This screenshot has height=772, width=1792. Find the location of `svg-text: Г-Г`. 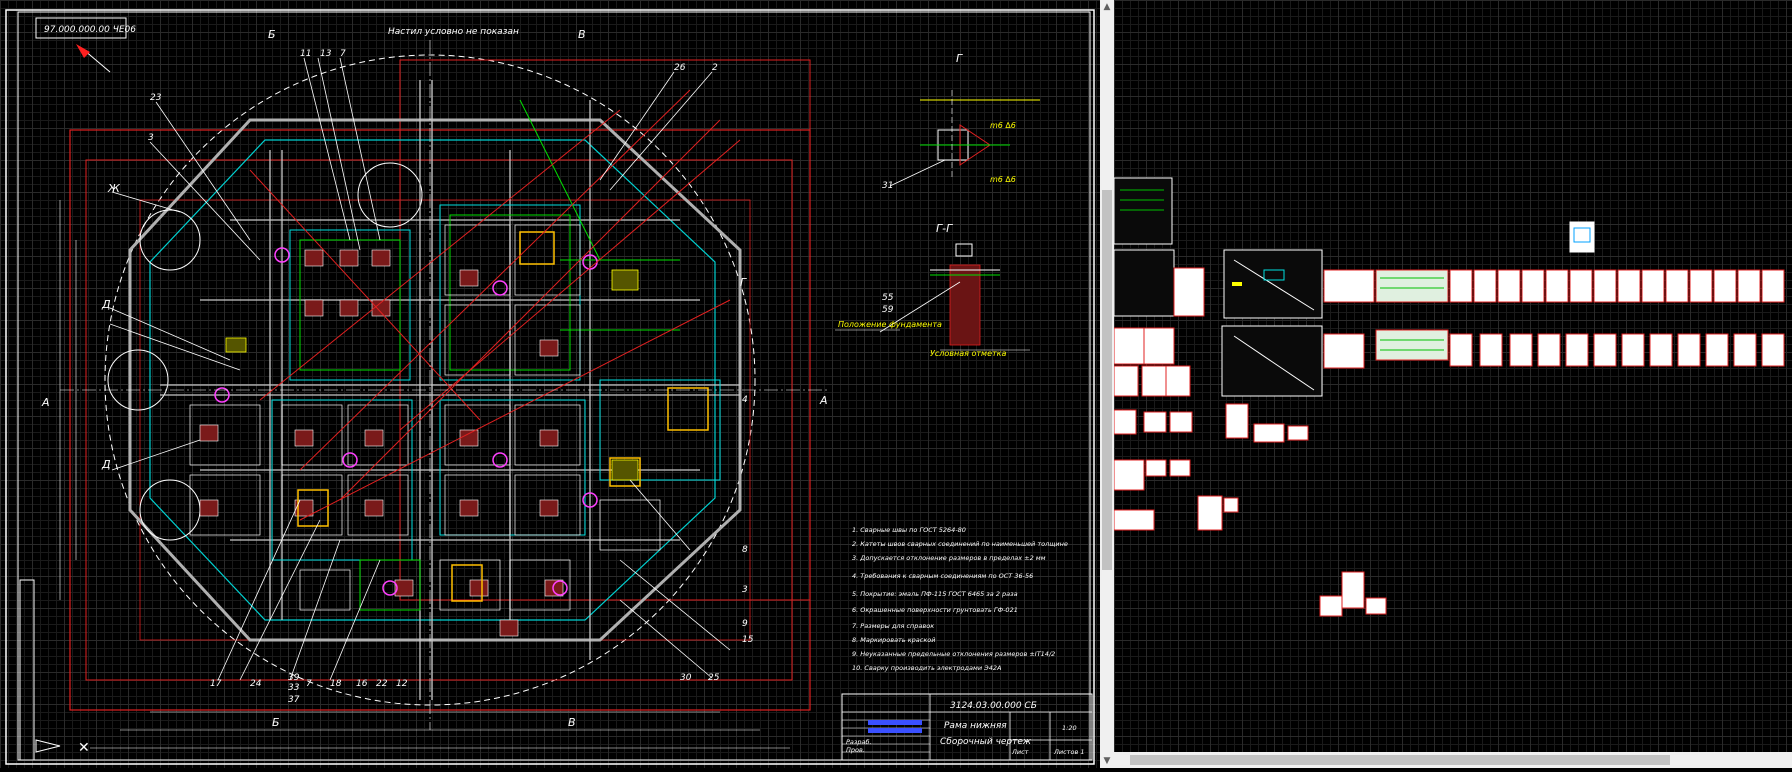

svg-text: Г-Г is located at coordinates (944, 228).